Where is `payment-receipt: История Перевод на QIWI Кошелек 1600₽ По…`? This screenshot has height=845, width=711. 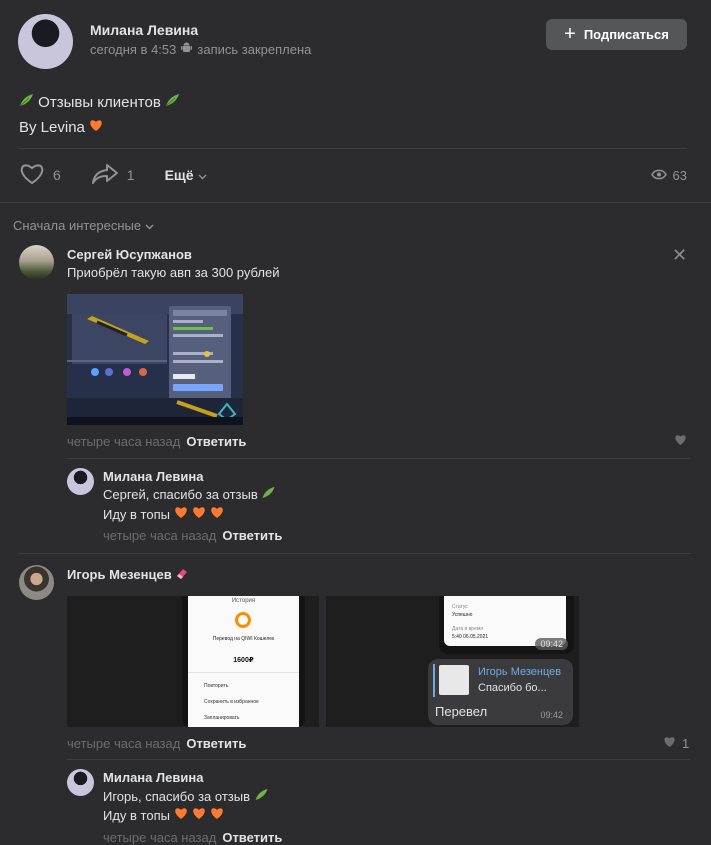 payment-receipt: История Перевод на QIWI Кошелек 1600₽ По… is located at coordinates (243, 661).